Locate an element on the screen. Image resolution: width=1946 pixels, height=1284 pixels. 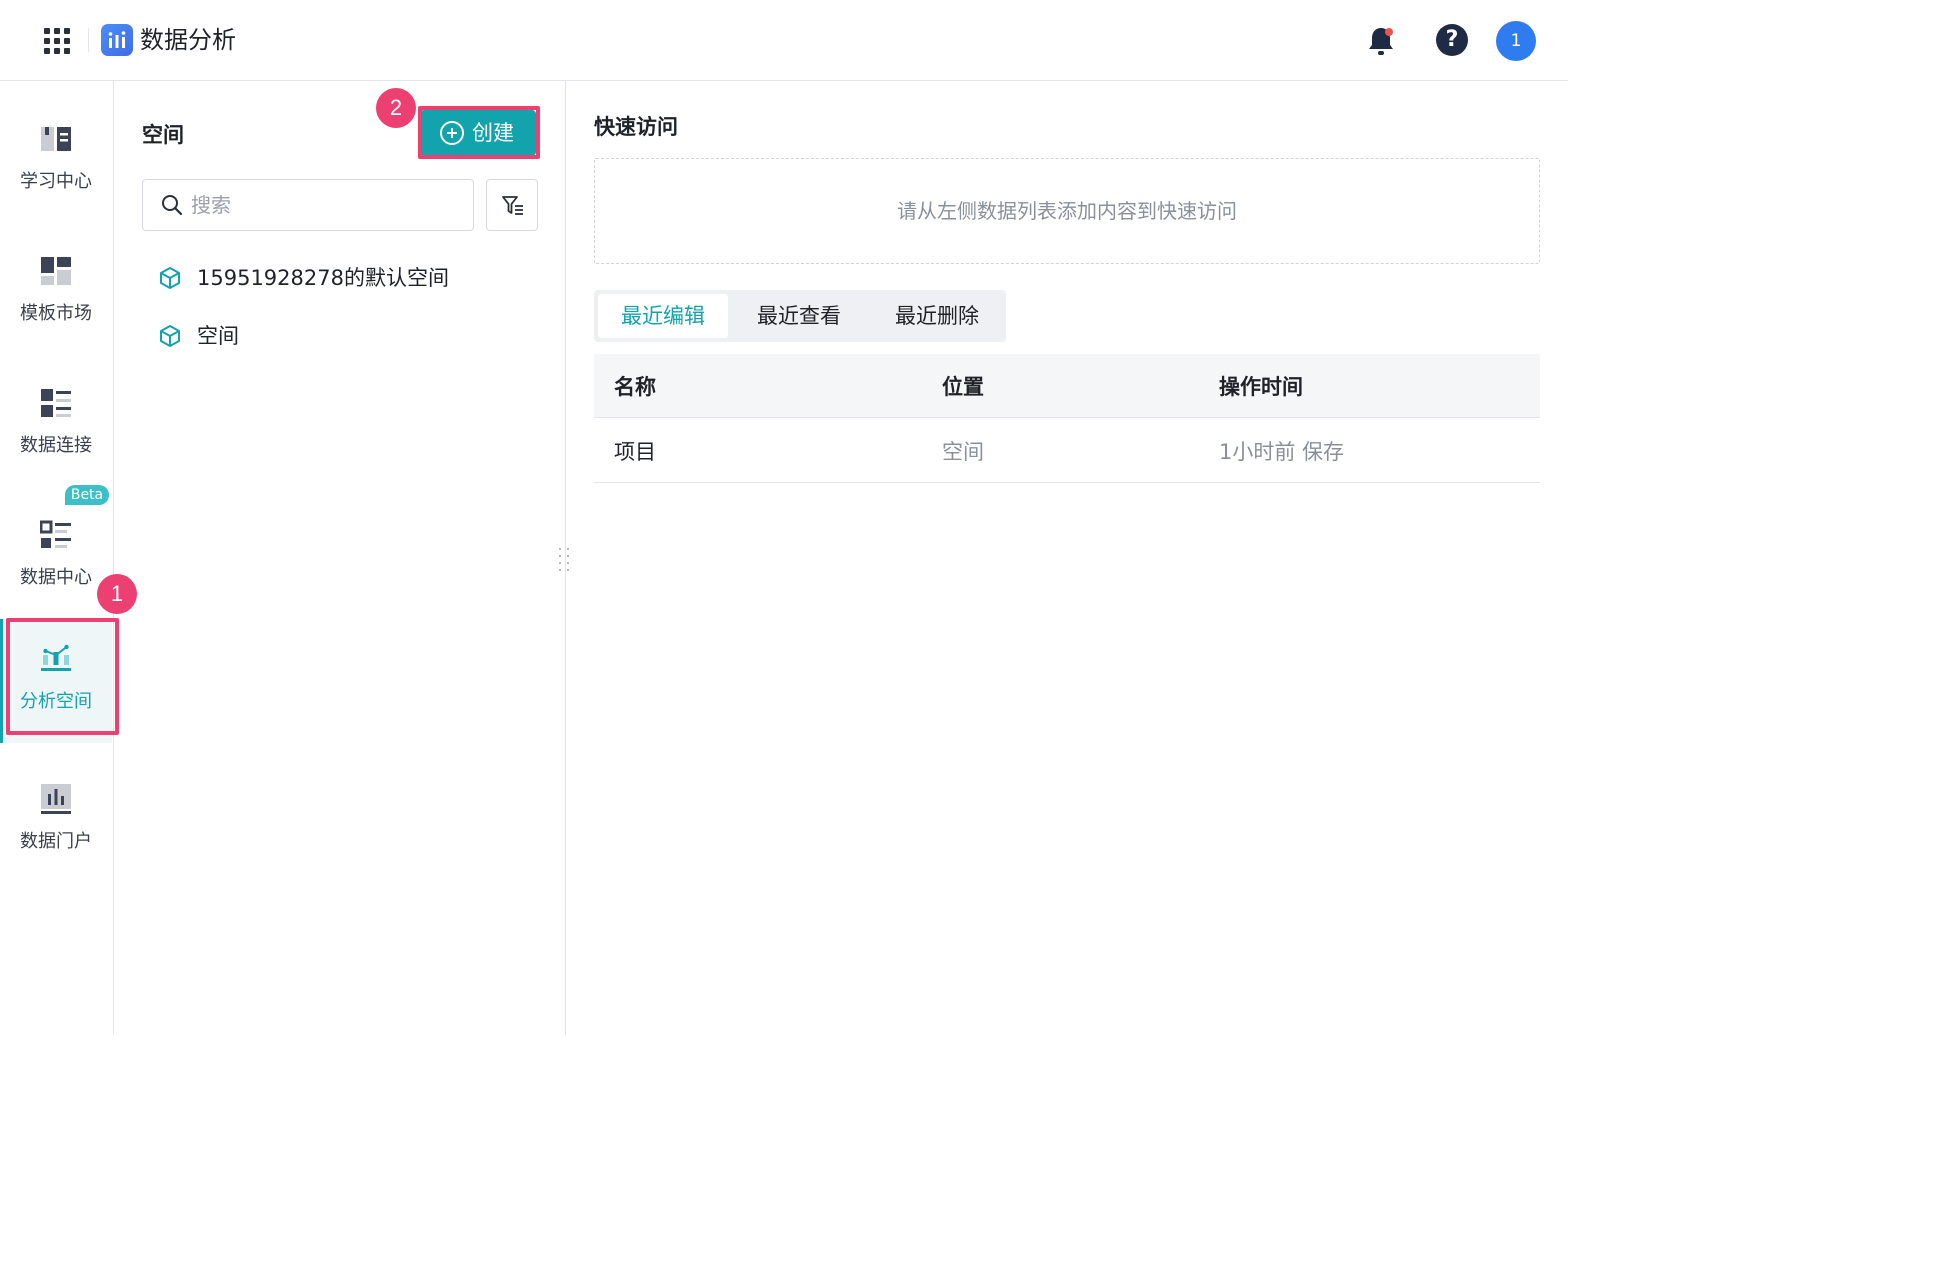
create-label: 创建 is located at coordinates (493, 133).